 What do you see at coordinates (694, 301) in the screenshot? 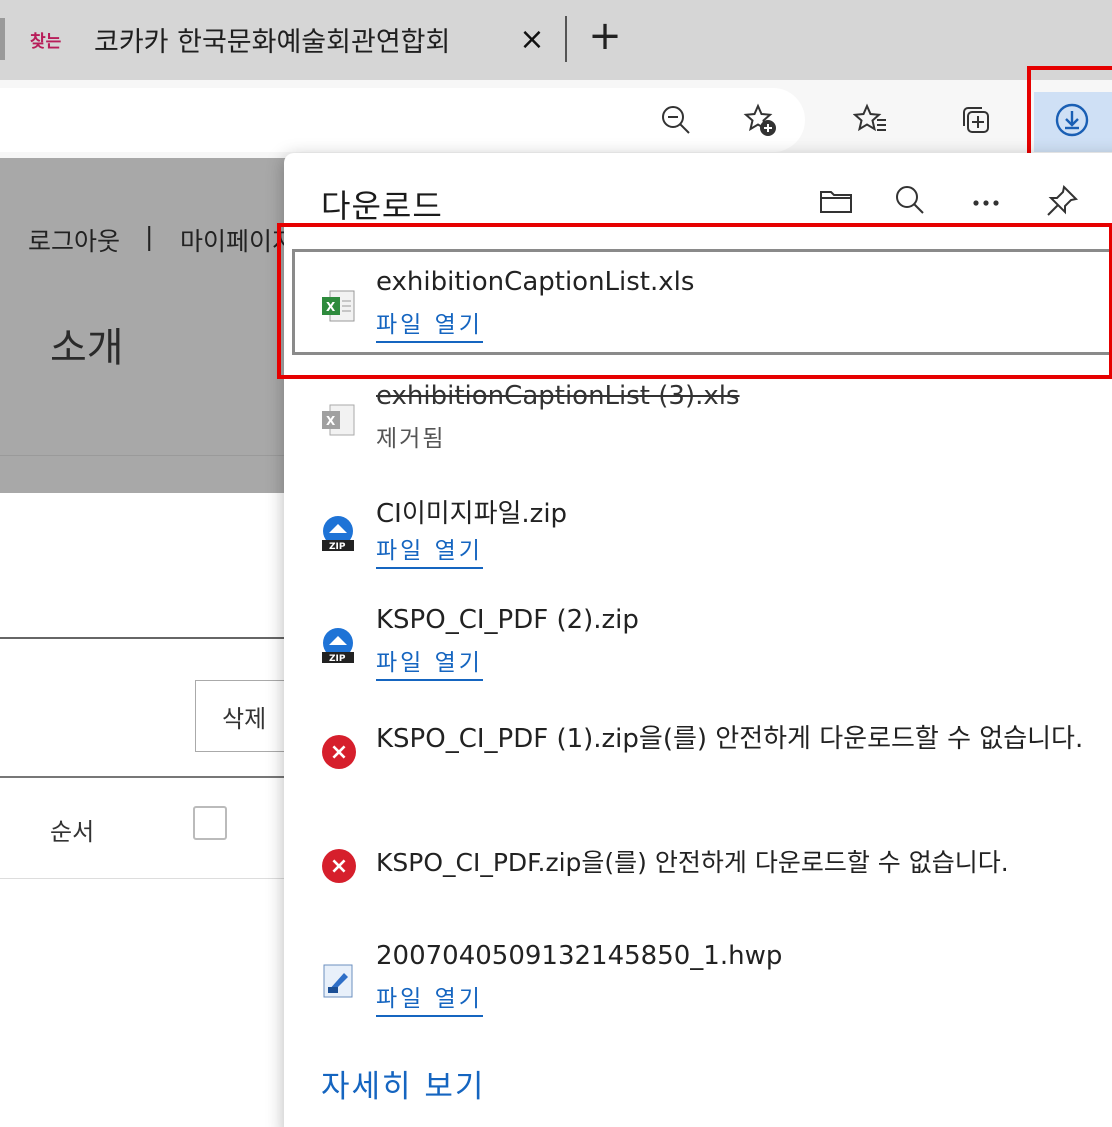
I see `selected-item-annotation` at bounding box center [694, 301].